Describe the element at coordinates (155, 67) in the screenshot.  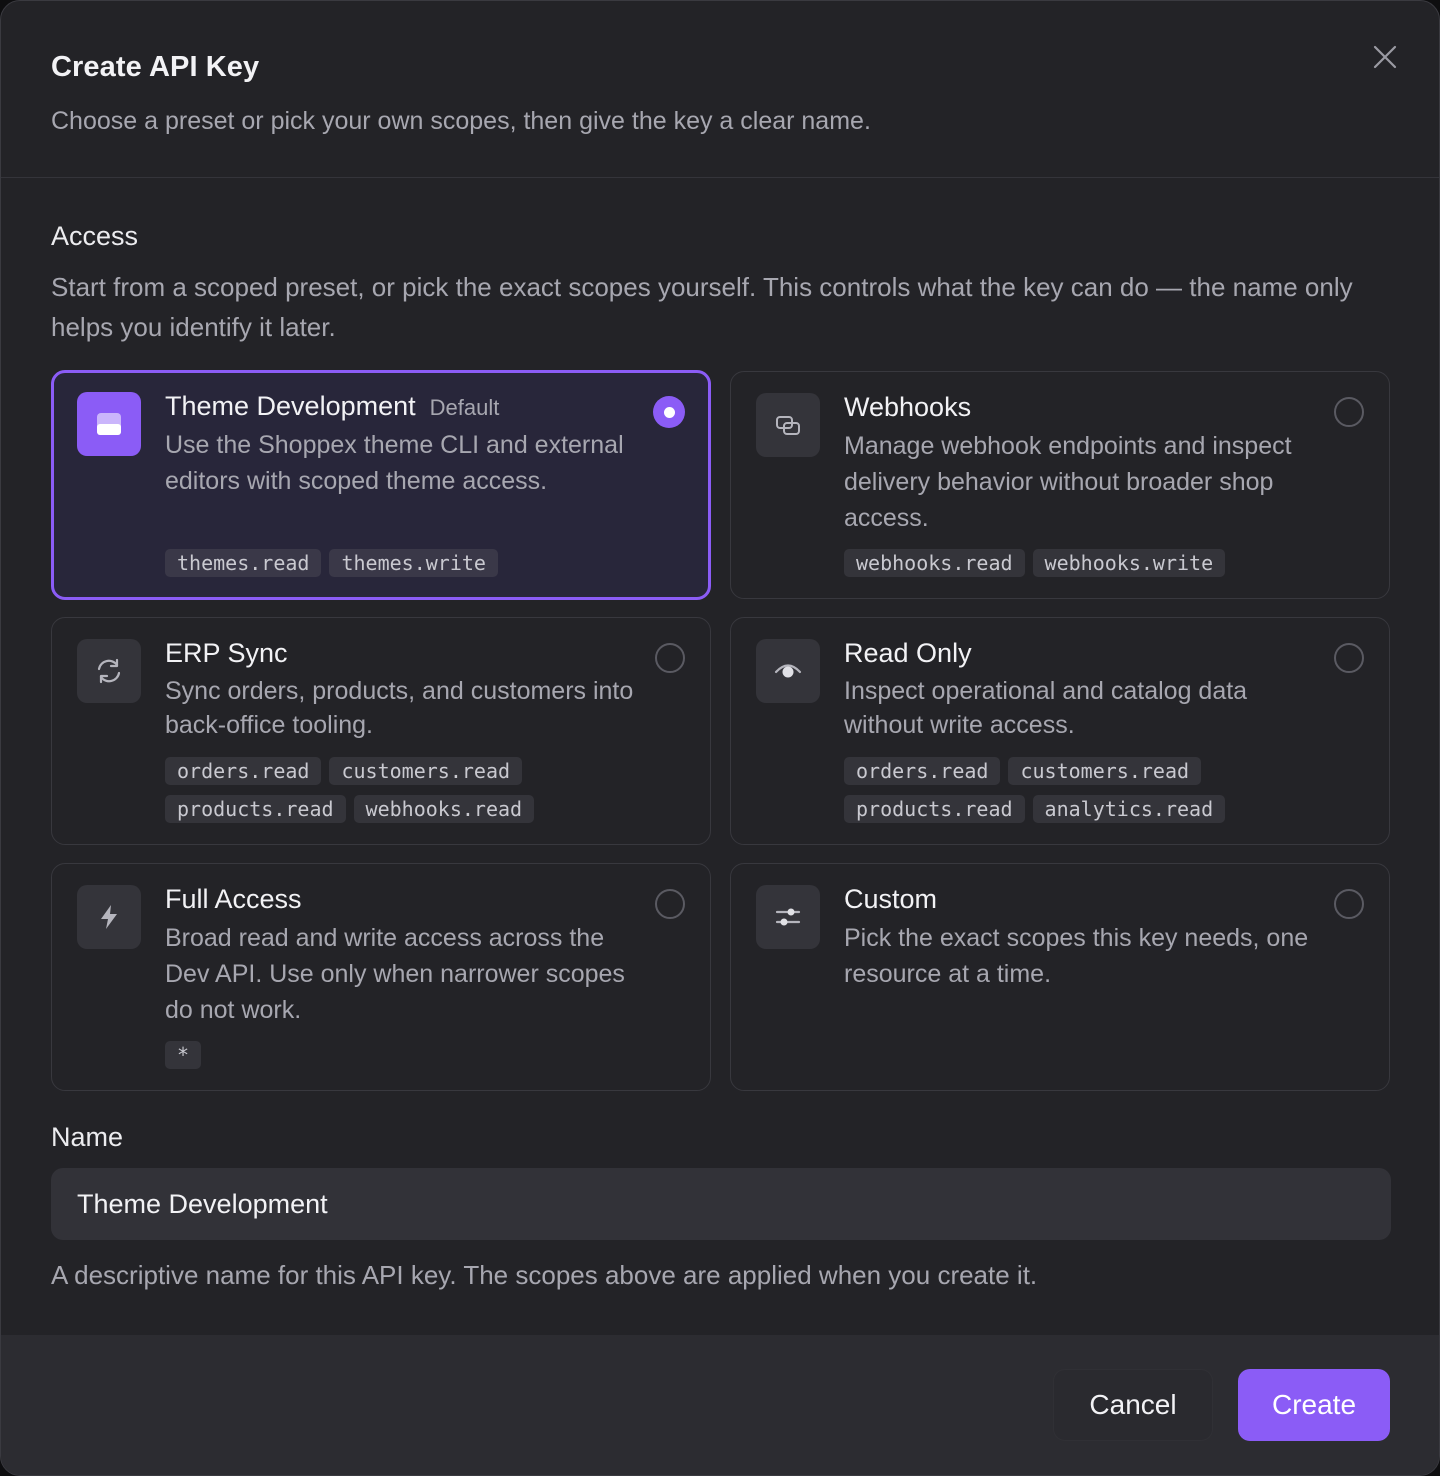
I see `dialog-title: Create API Key` at that location.